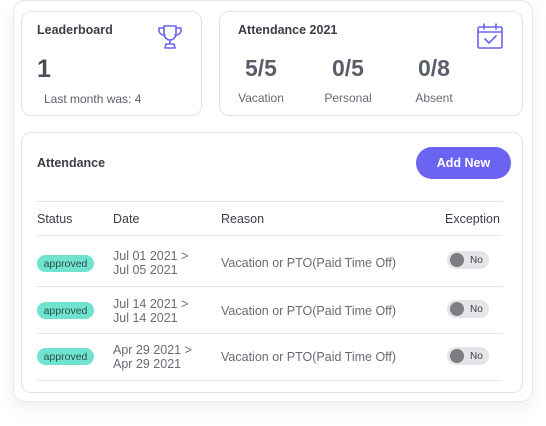 The height and width of the screenshot is (426, 546). What do you see at coordinates (151, 304) in the screenshot?
I see `date-start: Jul 14 2021 >` at bounding box center [151, 304].